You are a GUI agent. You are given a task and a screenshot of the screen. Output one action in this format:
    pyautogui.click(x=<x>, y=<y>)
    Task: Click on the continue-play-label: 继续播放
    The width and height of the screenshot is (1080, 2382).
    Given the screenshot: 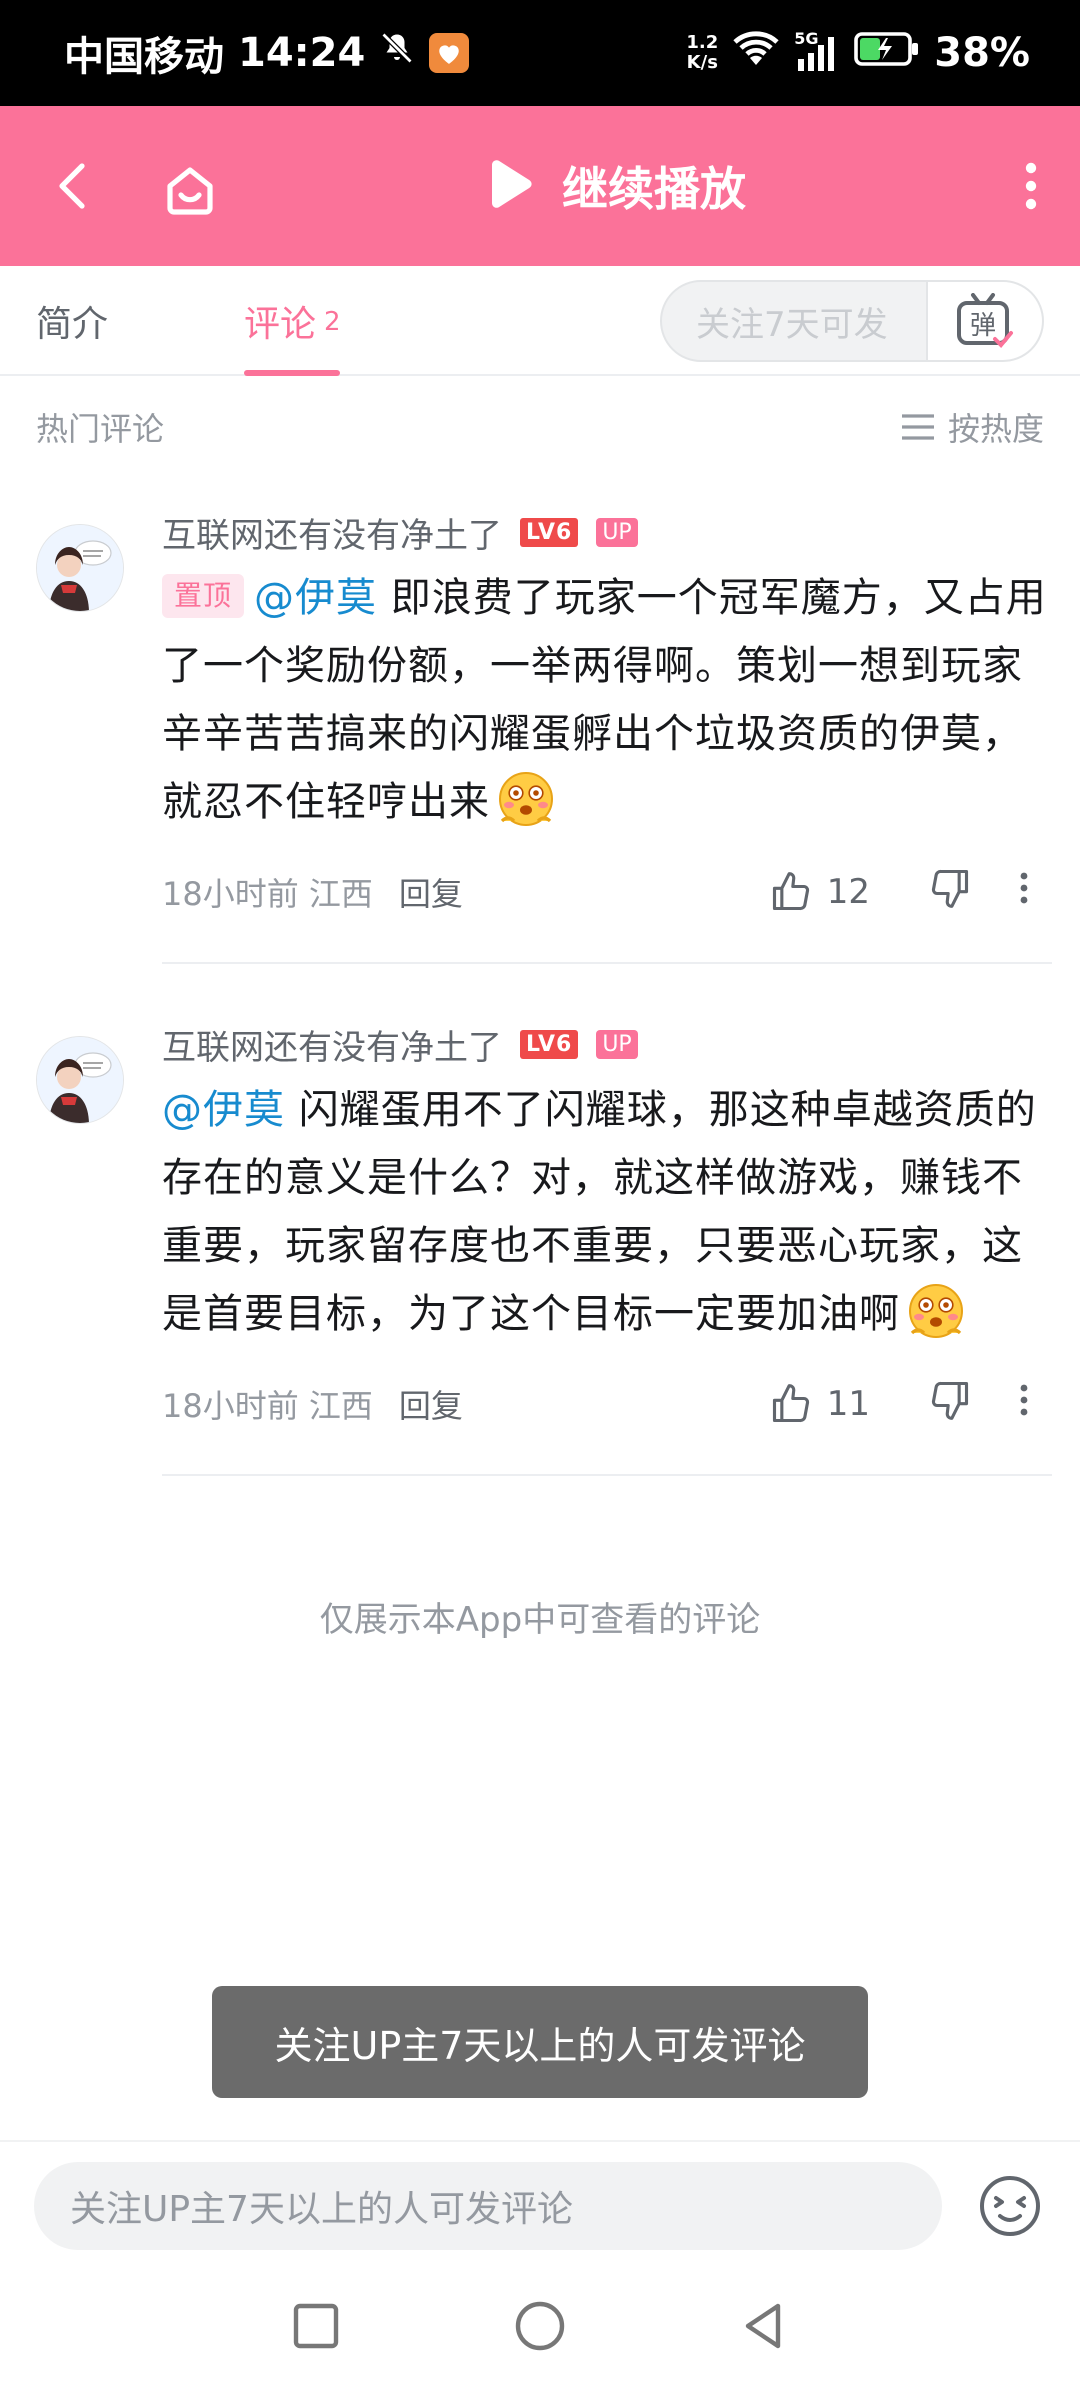 What is the action you would take?
    pyautogui.click(x=654, y=189)
    